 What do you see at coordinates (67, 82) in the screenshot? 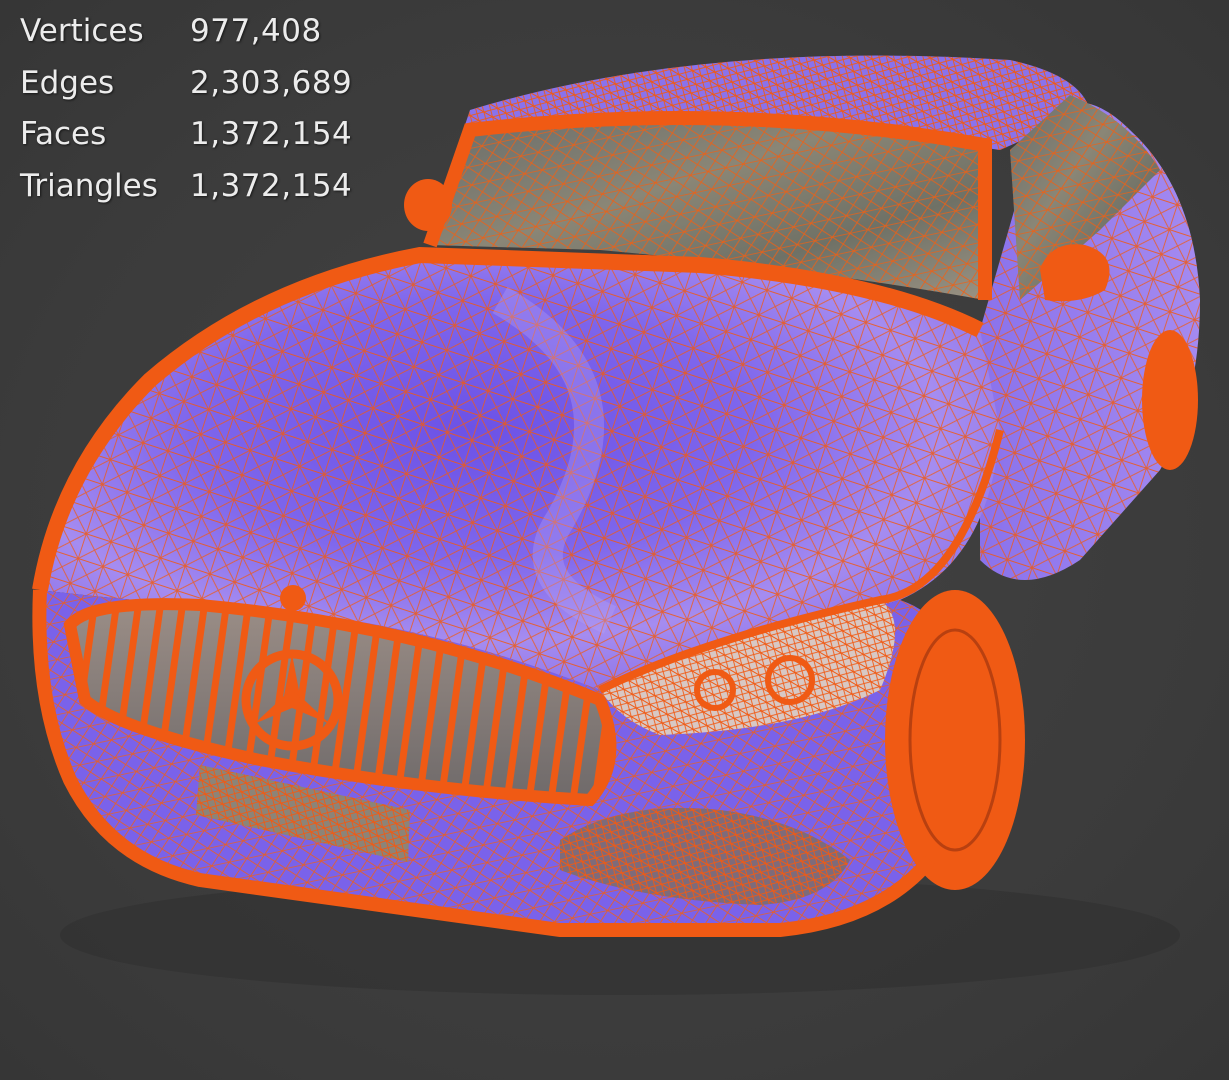
I see `stat-label: Edges` at bounding box center [67, 82].